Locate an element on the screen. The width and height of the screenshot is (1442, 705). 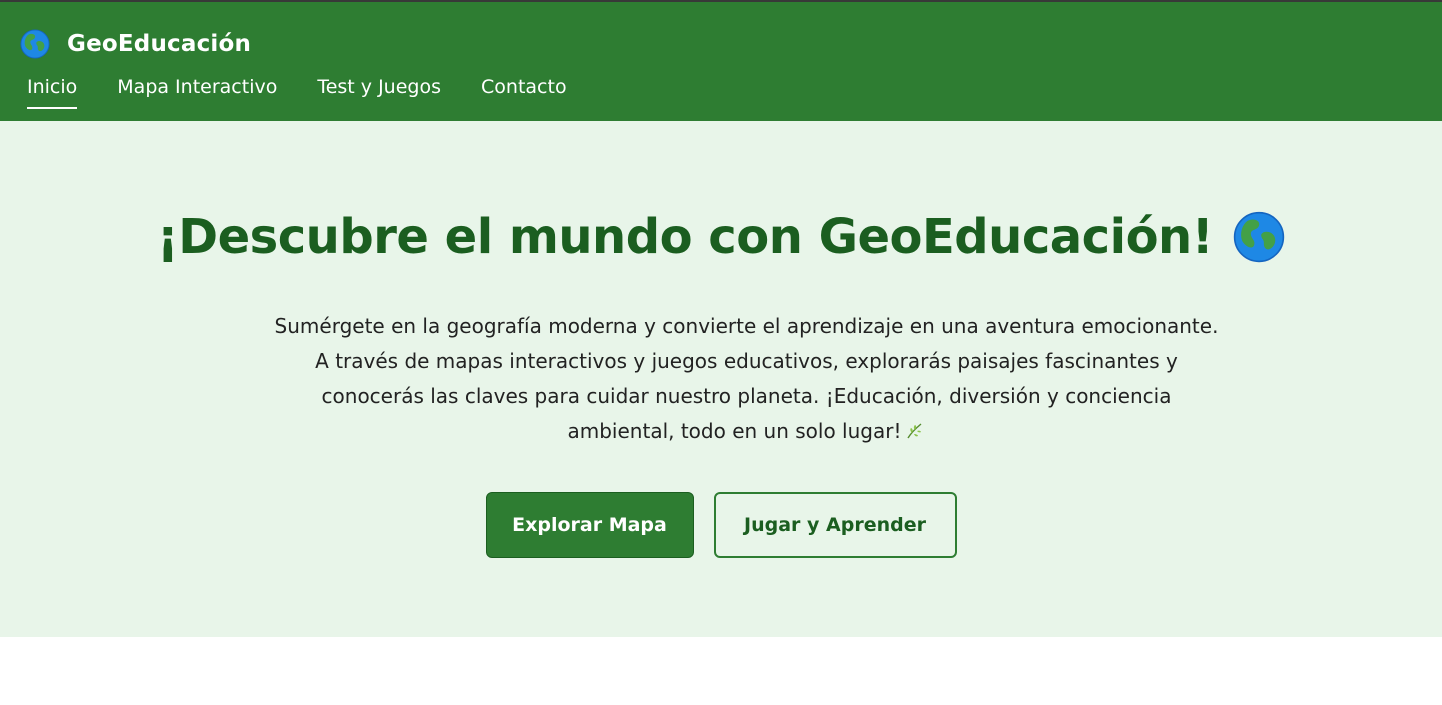
hero-buttons: Explorar Mapa Jugar y Aprender is located at coordinates (721, 525).